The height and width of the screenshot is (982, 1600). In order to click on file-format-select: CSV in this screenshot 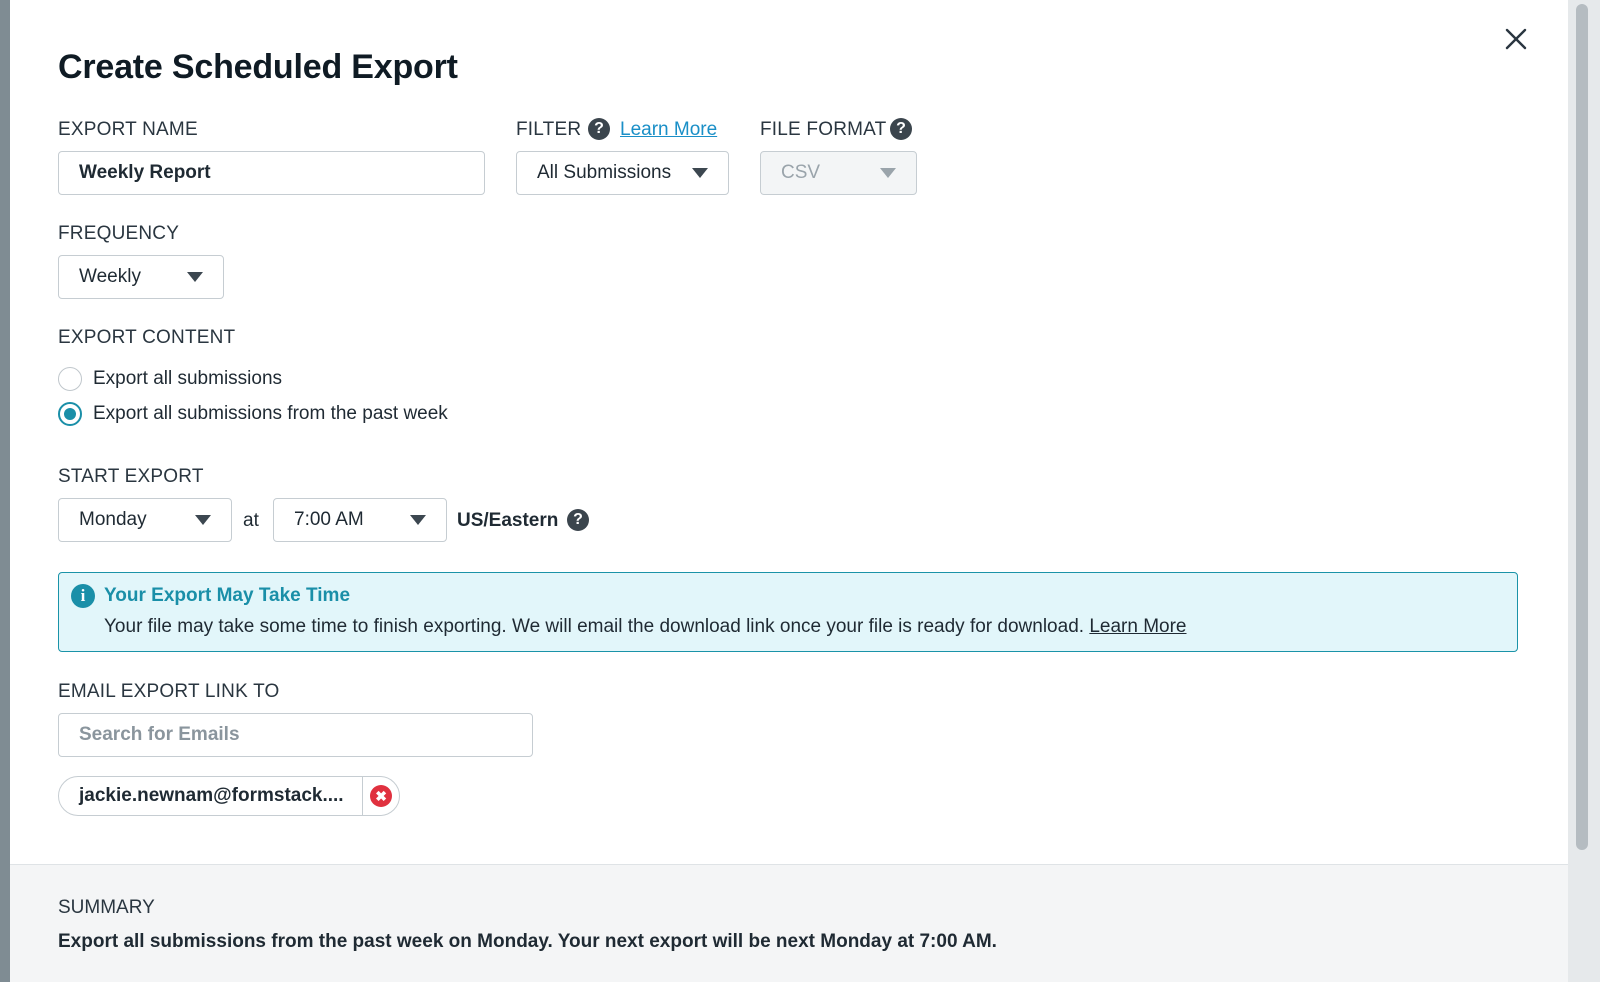, I will do `click(838, 173)`.